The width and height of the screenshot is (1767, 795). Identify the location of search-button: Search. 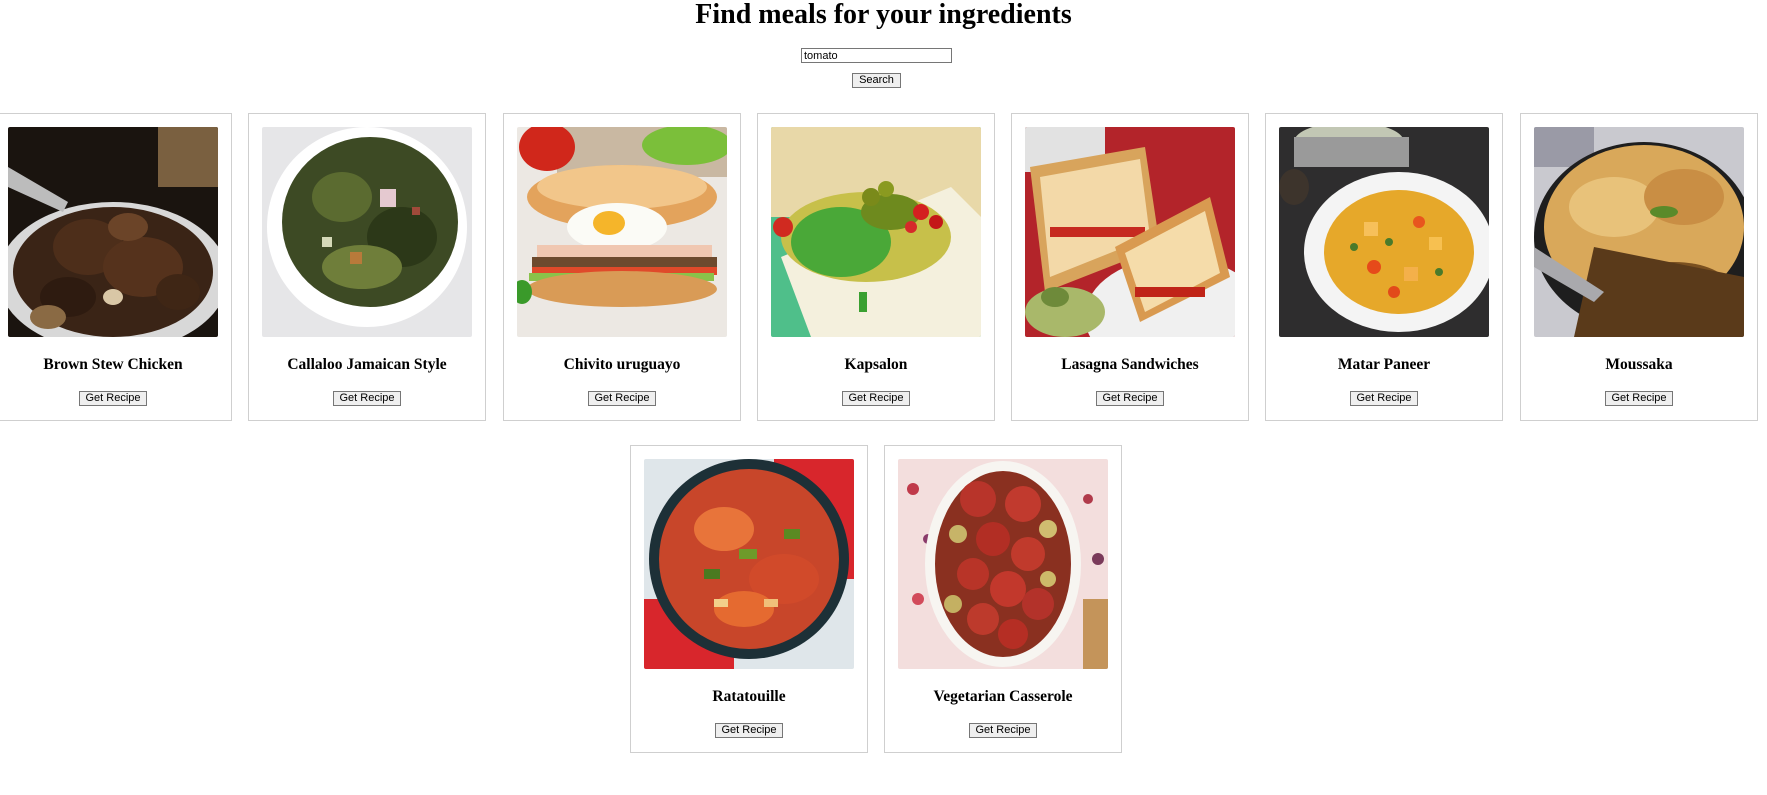
(876, 80).